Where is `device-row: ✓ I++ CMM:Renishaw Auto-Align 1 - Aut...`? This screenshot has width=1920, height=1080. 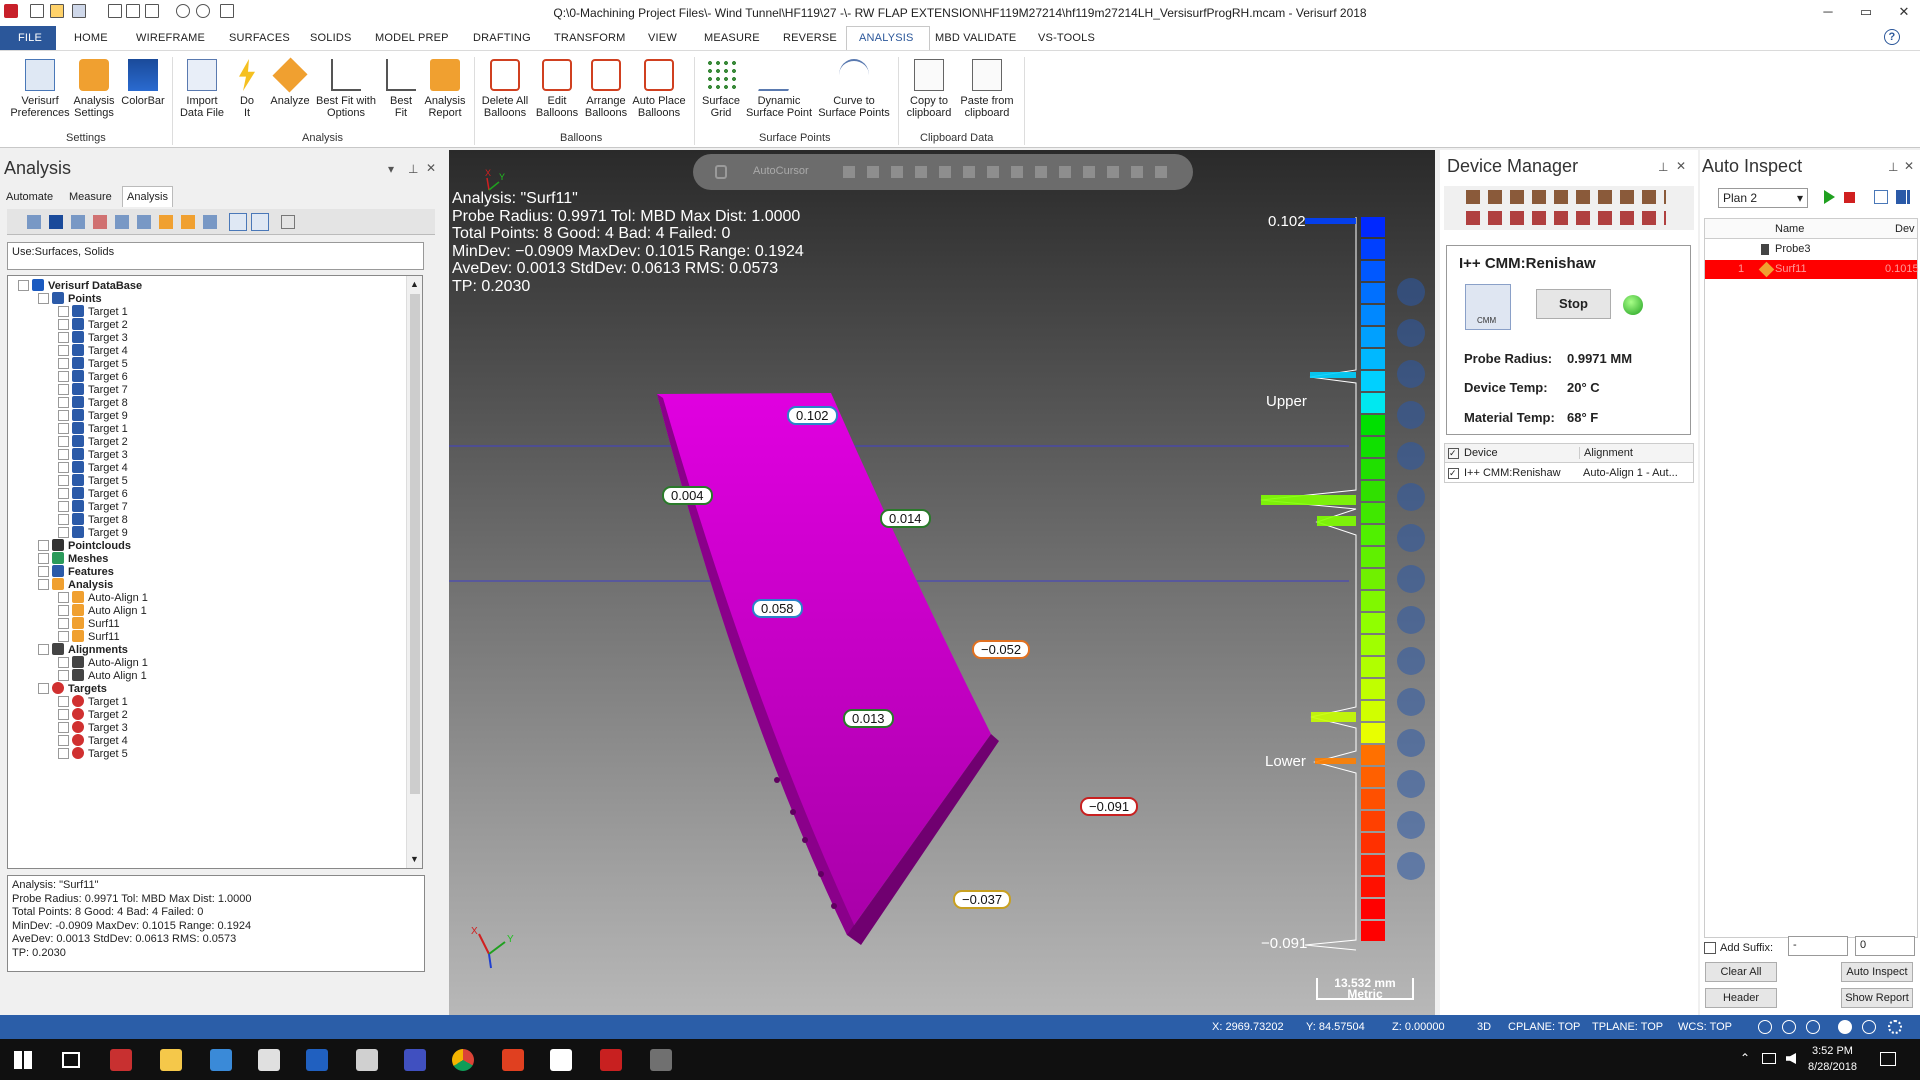 device-row: ✓ I++ CMM:Renishaw Auto-Align 1 - Aut... is located at coordinates (1569, 473).